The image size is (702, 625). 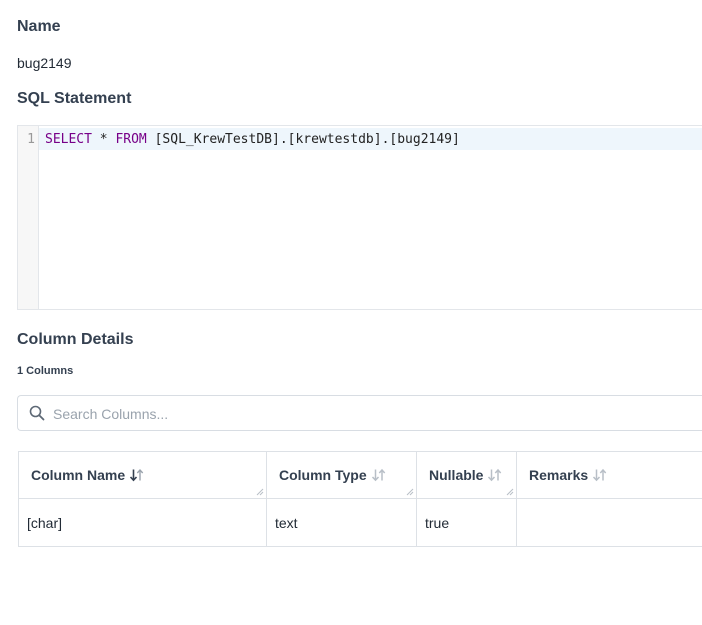 I want to click on cell-column-type: text, so click(x=342, y=522).